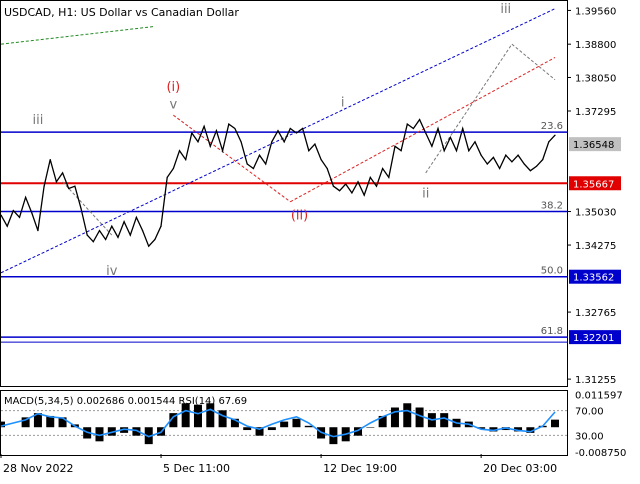  Describe the element at coordinates (595, 78) in the screenshot. I see `y-tick-label-2: 1.38050` at that location.